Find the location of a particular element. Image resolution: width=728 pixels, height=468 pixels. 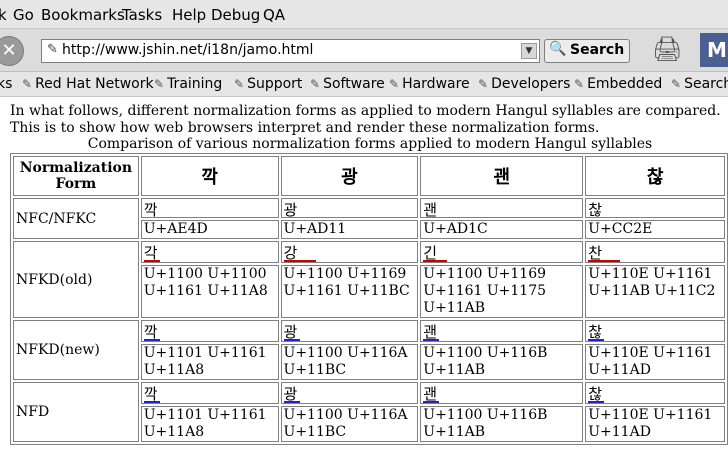

bookmark-item-ks: ks is located at coordinates (6, 84).